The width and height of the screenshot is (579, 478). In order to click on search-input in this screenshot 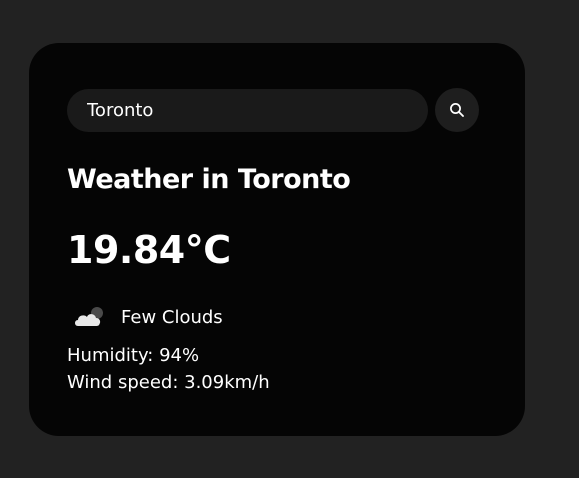, I will do `click(247, 110)`.